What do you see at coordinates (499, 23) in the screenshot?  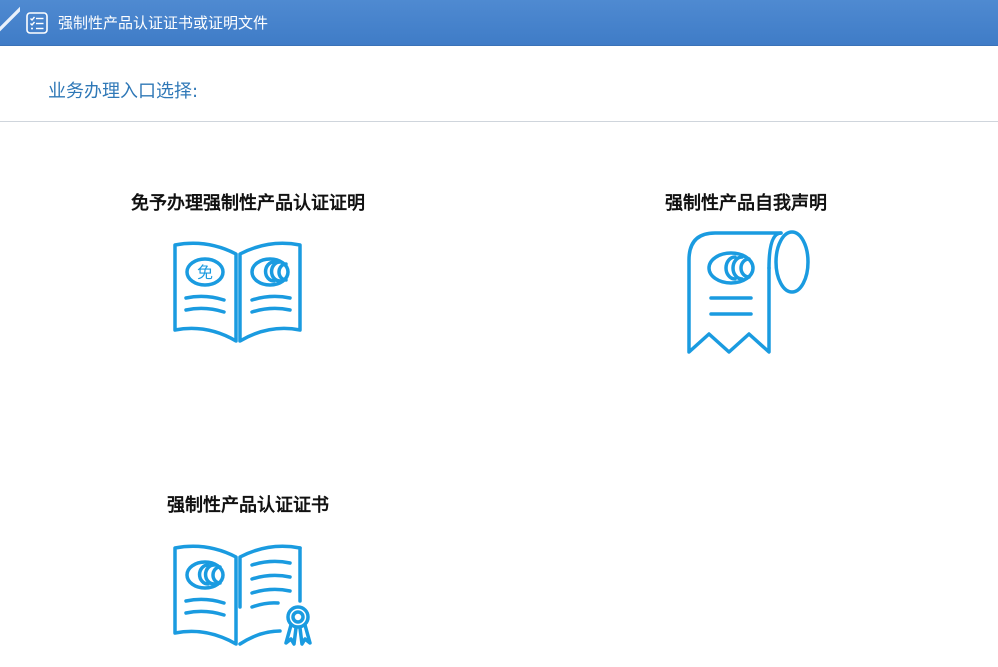 I see `window-titlebar: 强制性产品认证证书或证明文件` at bounding box center [499, 23].